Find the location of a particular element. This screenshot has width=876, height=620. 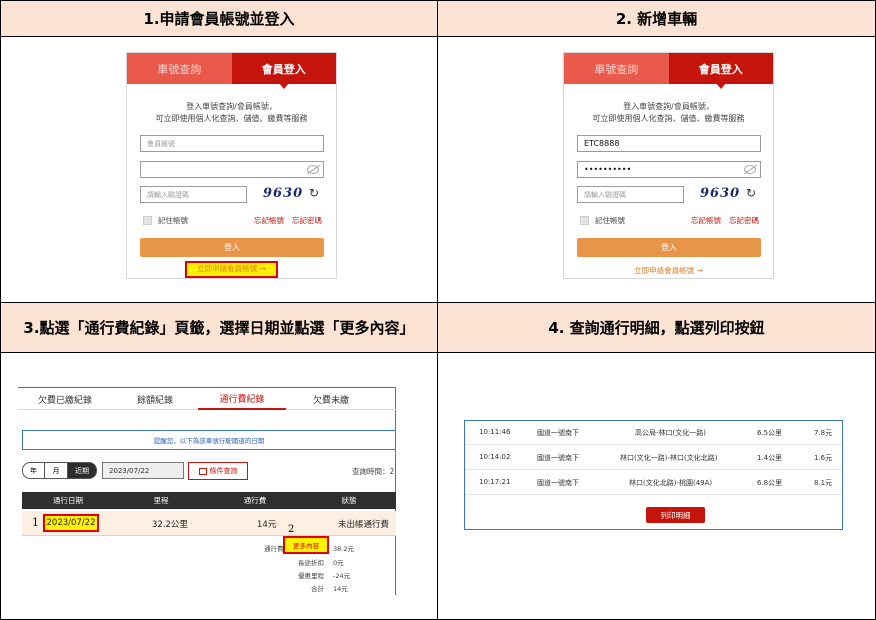

row-status: 未出帳通行費 is located at coordinates (364, 525).